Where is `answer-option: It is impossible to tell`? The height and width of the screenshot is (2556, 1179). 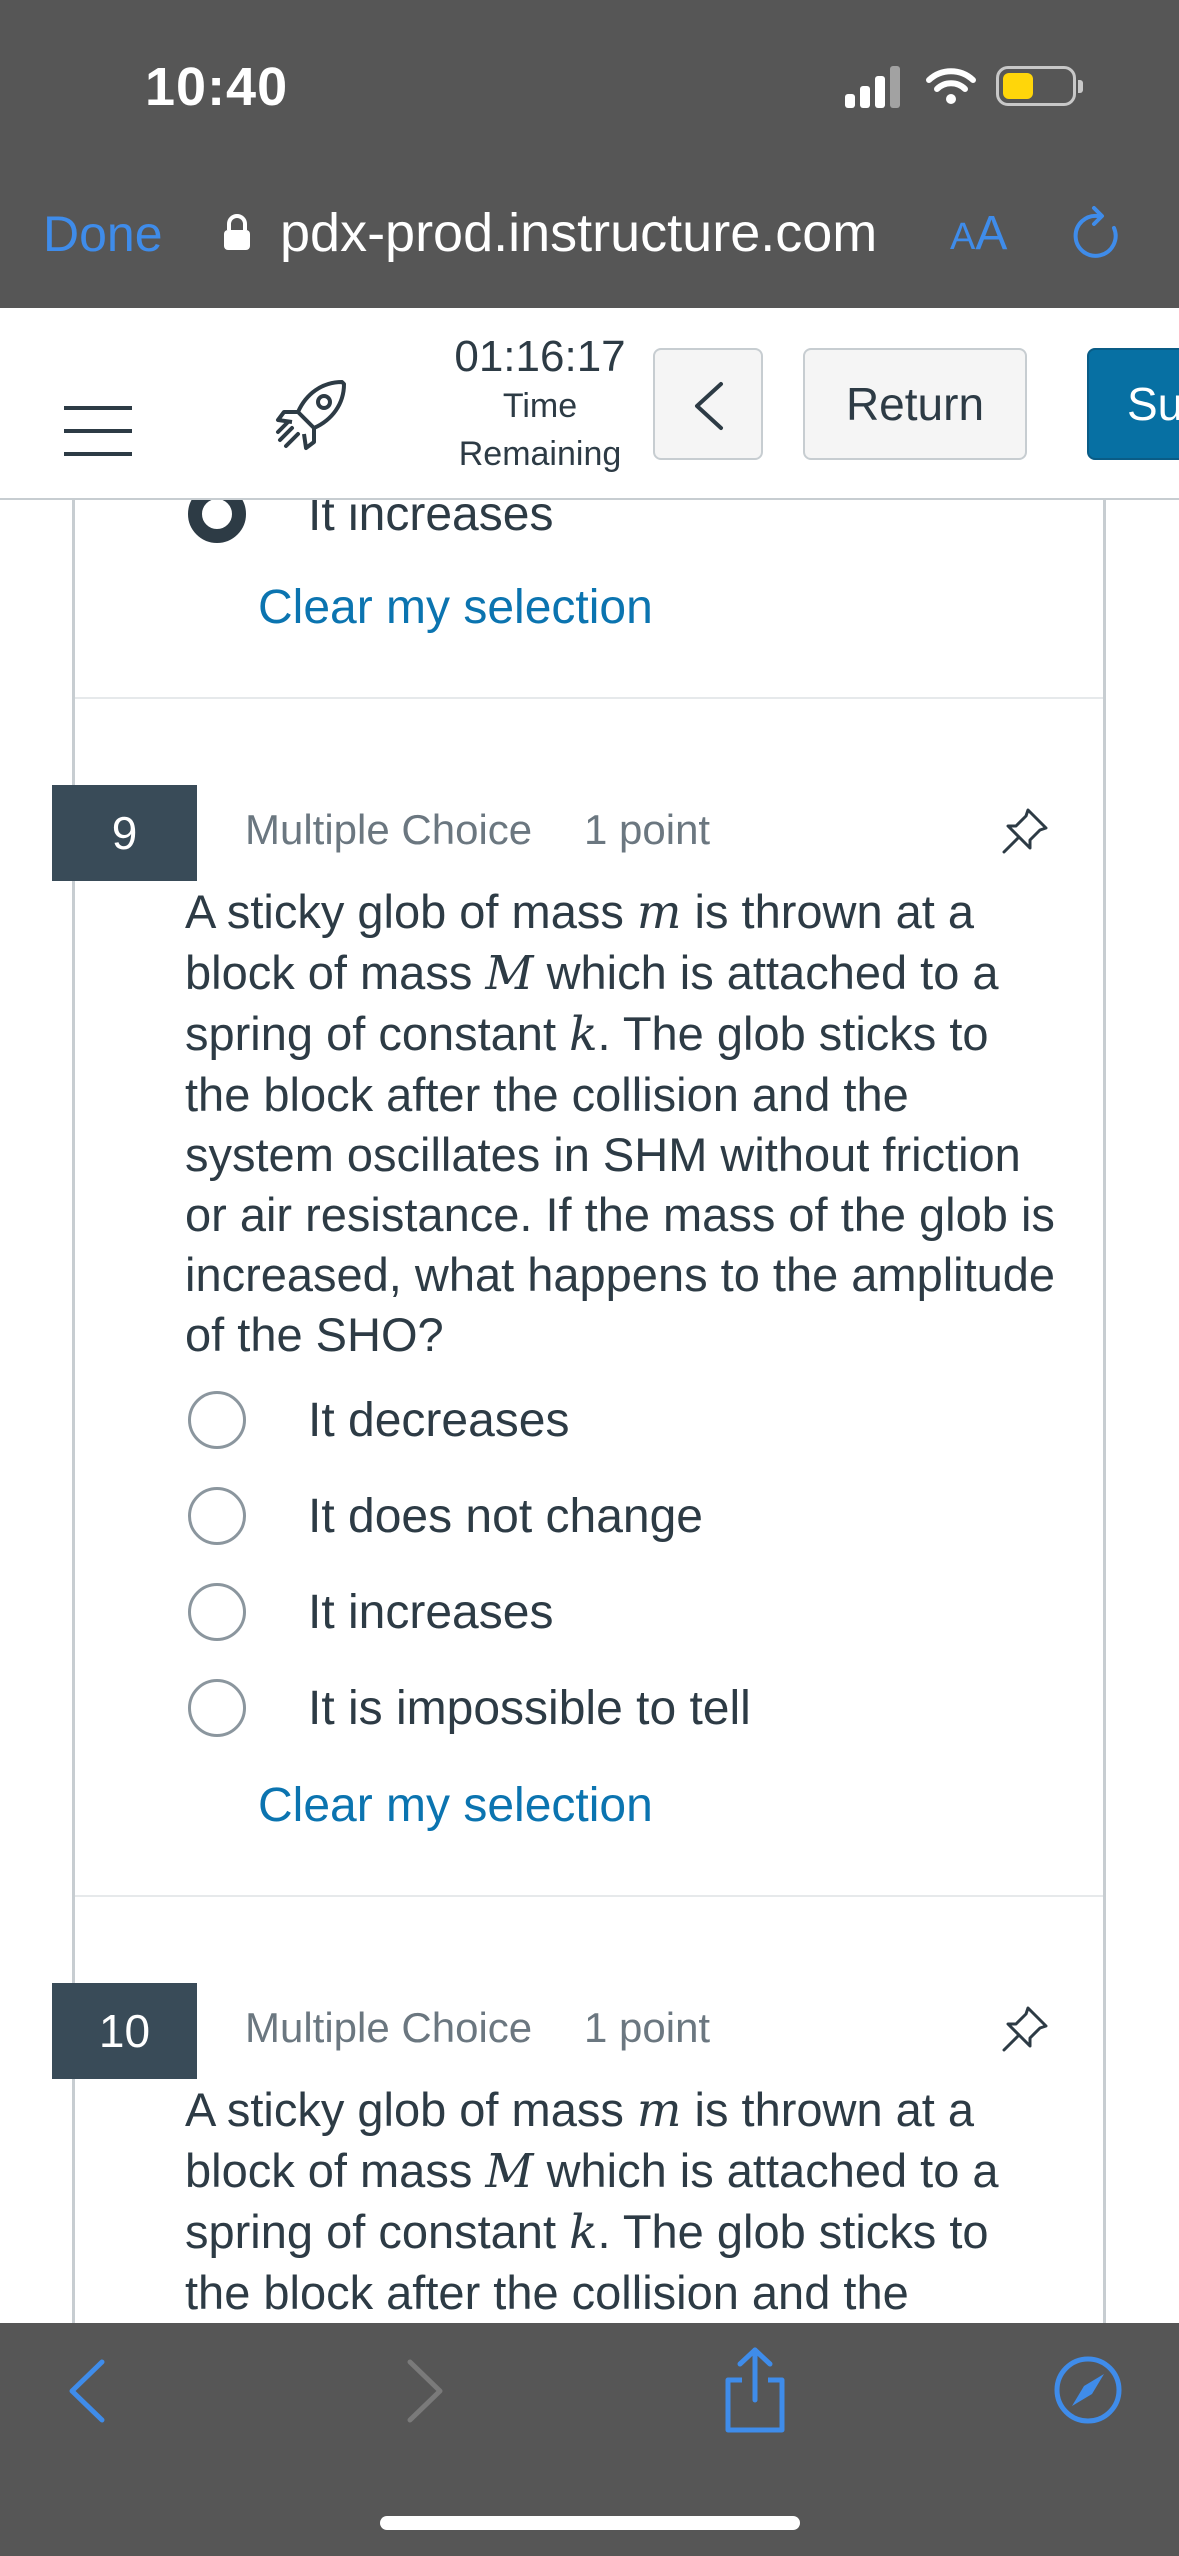 answer-option: It is impossible to tell is located at coordinates (469, 1708).